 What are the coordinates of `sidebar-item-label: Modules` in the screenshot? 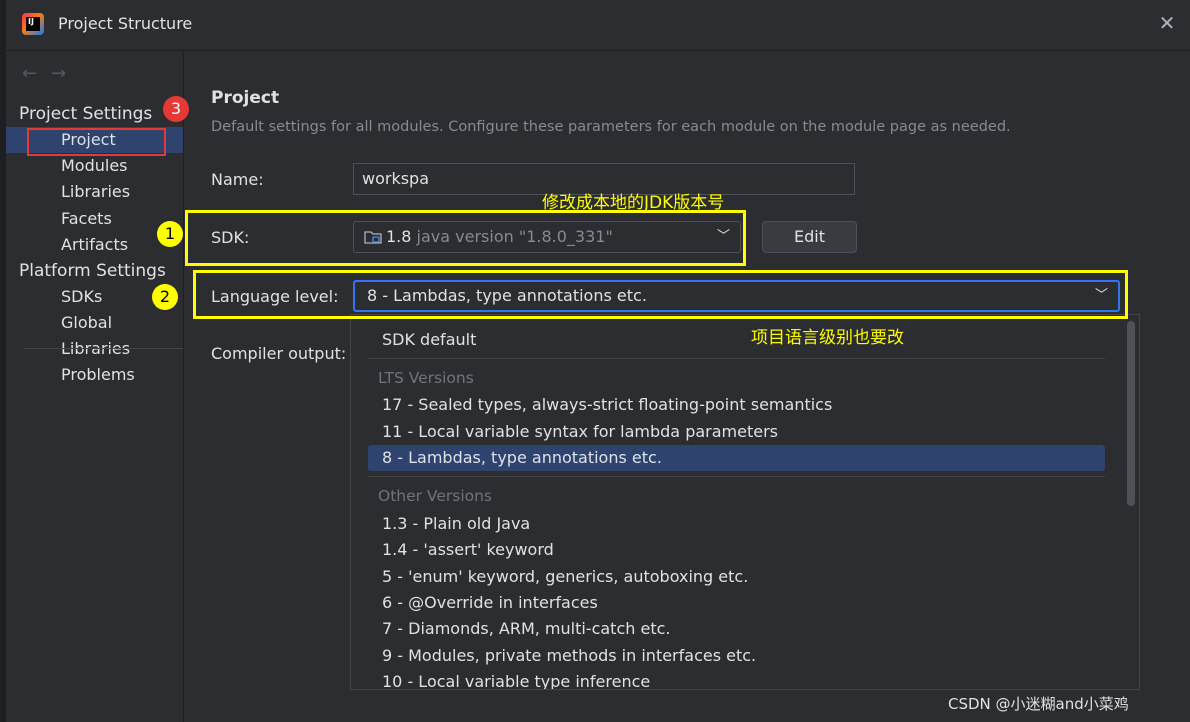 It's located at (94, 165).